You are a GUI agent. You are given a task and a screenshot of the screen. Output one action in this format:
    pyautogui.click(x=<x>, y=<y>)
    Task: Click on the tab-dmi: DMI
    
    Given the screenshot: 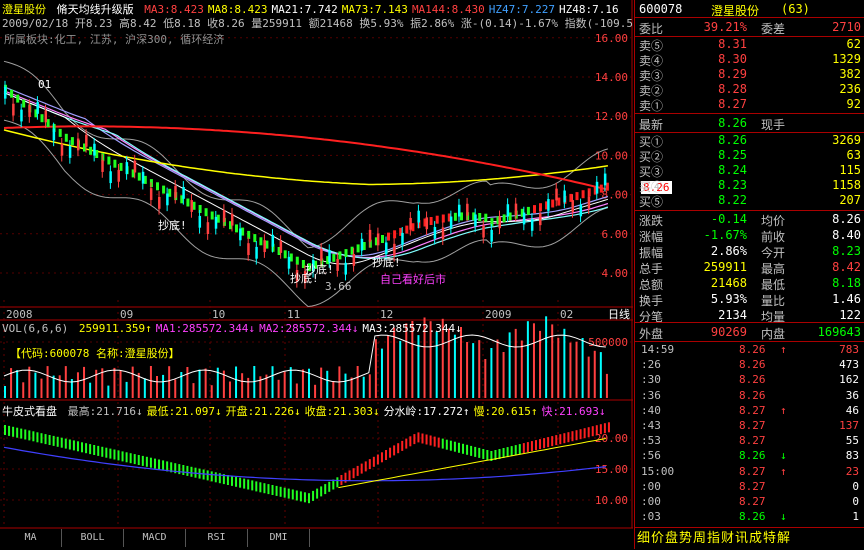 What is the action you would take?
    pyautogui.click(x=279, y=538)
    